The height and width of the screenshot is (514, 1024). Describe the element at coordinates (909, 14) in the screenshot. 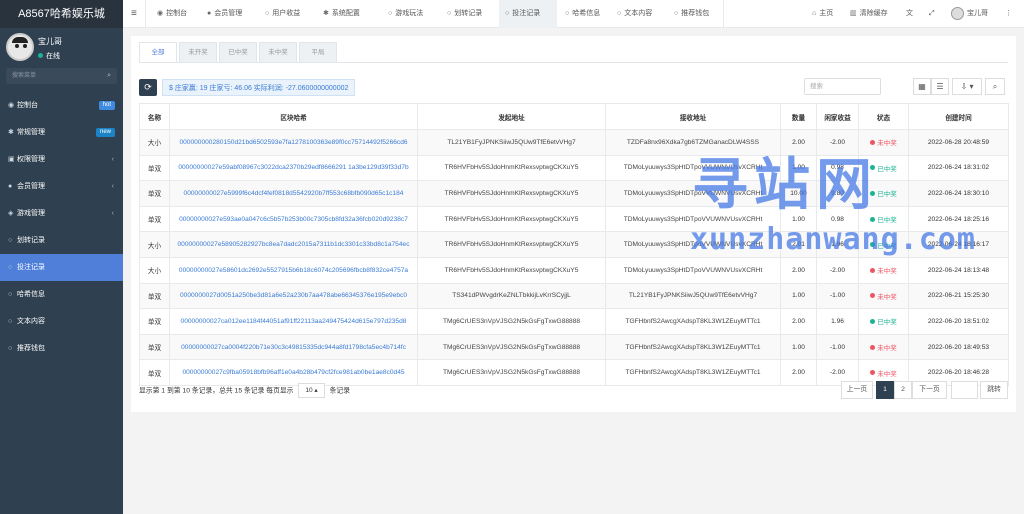

I see `translate-button: 文` at that location.